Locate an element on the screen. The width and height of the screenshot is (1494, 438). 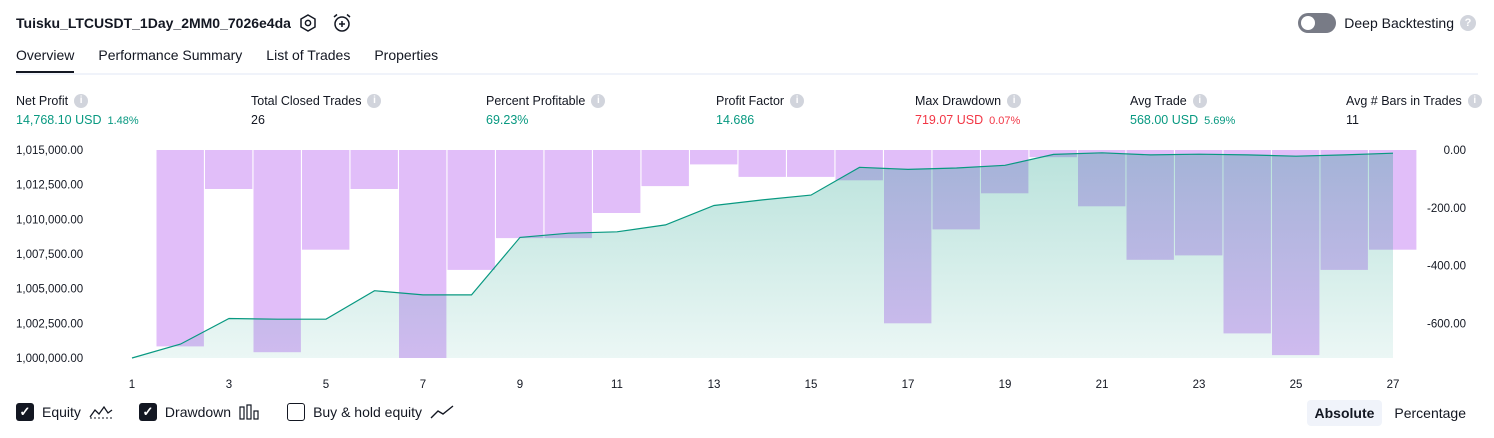
x-tick-label: 15 is located at coordinates (811, 385).